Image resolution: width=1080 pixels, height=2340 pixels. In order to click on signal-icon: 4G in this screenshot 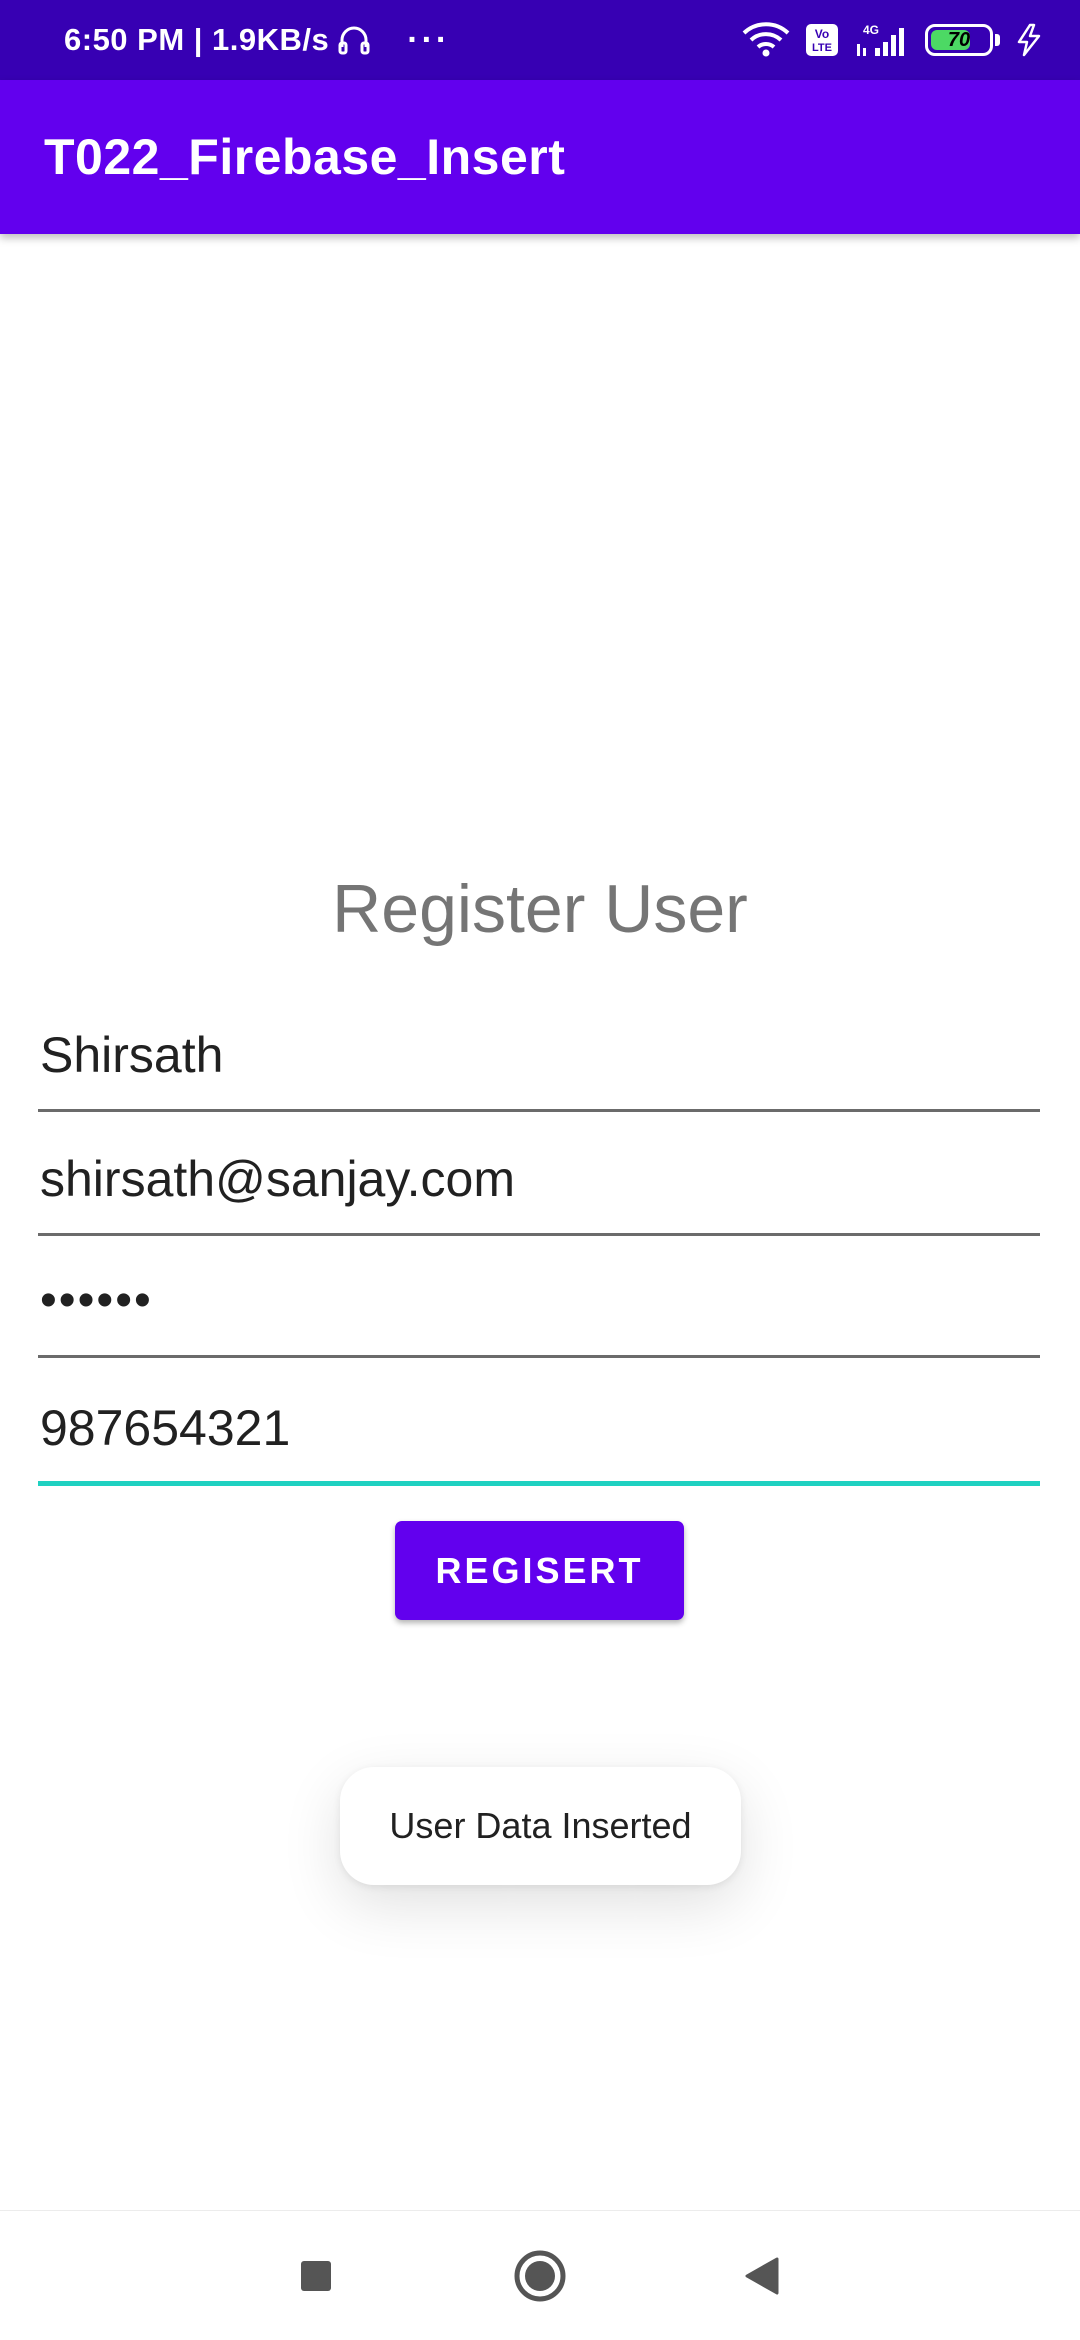, I will do `click(882, 40)`.